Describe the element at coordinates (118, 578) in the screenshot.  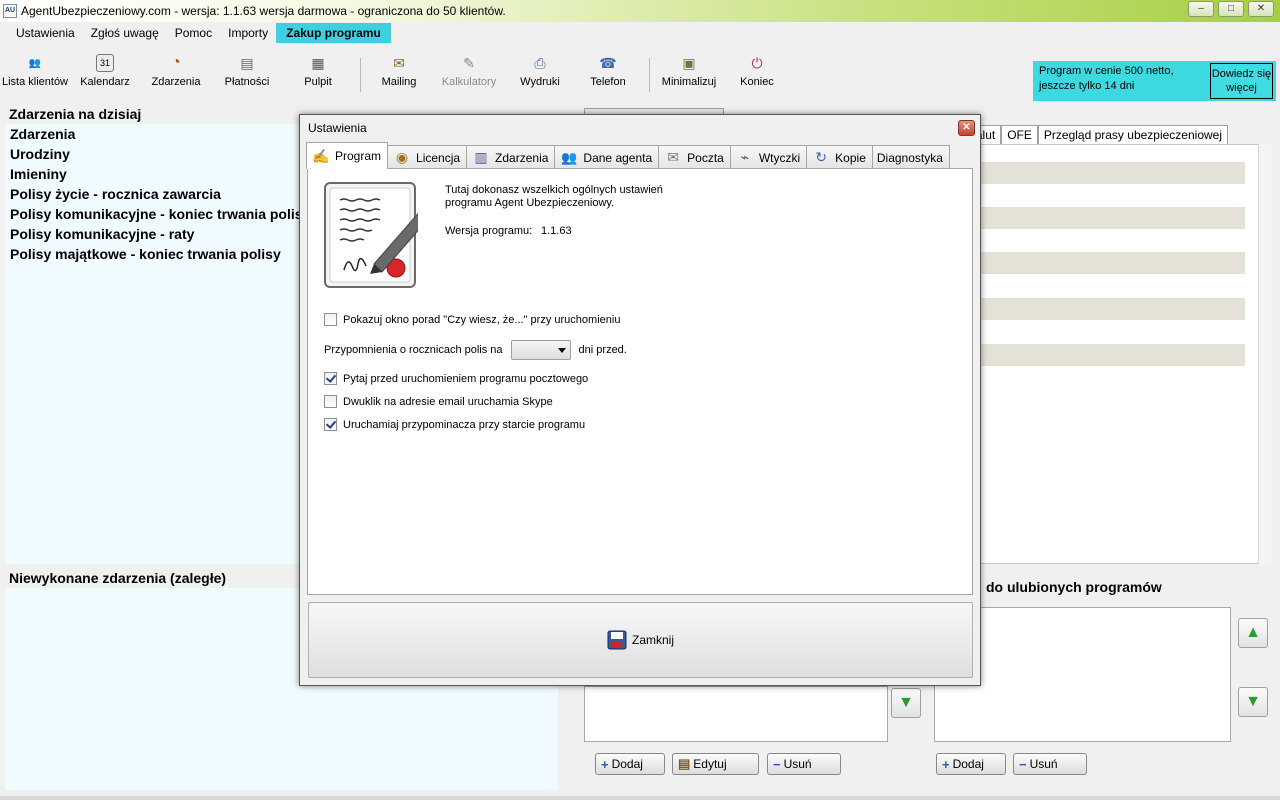
I see `overdue-events-header: Niewykonane zdarzenia (zaległe)` at that location.